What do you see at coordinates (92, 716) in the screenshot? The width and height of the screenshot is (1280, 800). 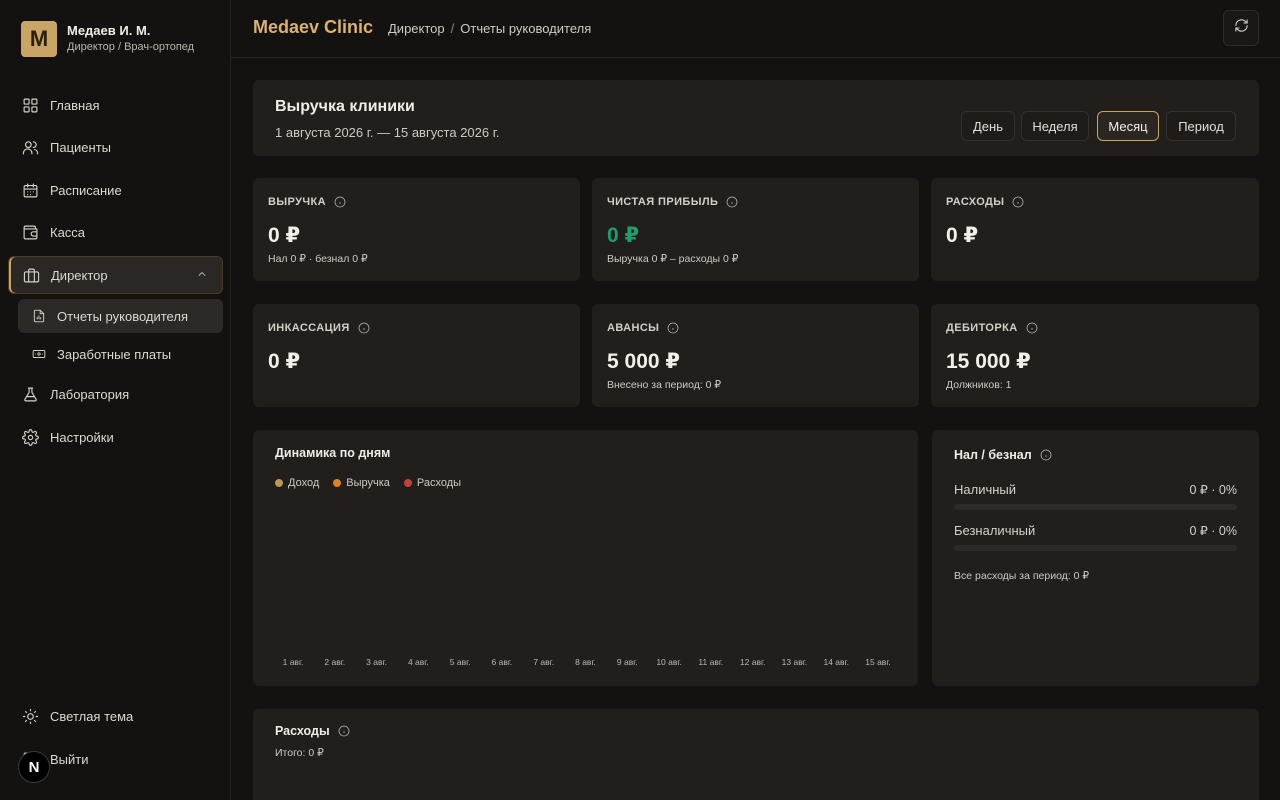 I see `theme-toggle-label: Светлая тема` at bounding box center [92, 716].